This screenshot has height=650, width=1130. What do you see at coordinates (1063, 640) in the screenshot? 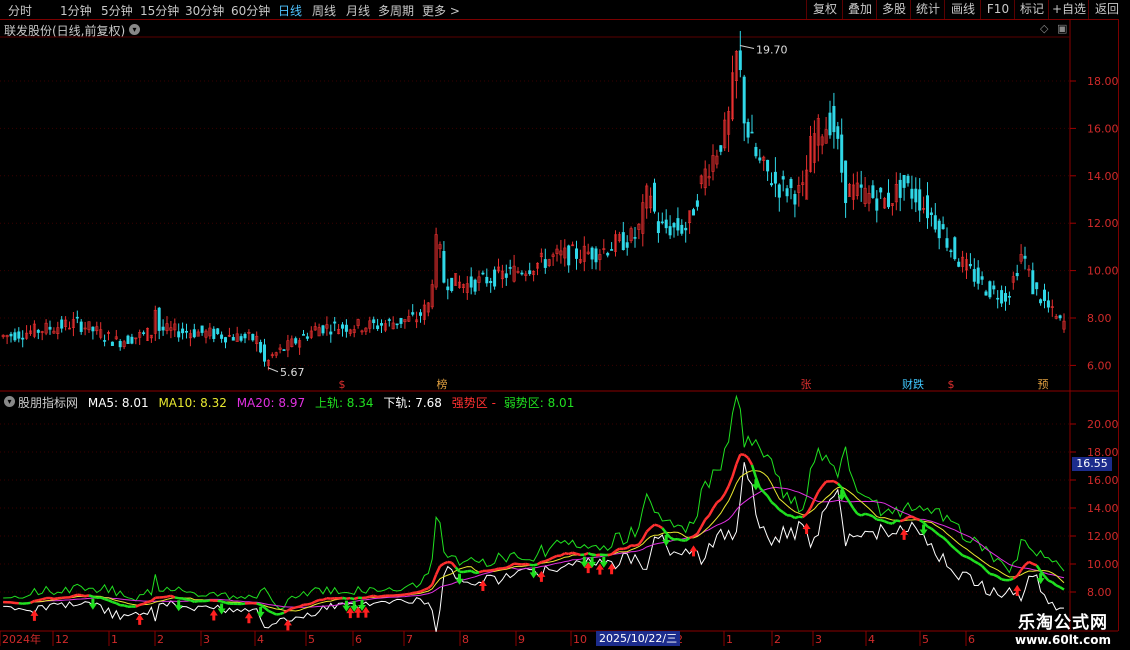
I see `watermark-url: www.60lt.com` at bounding box center [1063, 640].